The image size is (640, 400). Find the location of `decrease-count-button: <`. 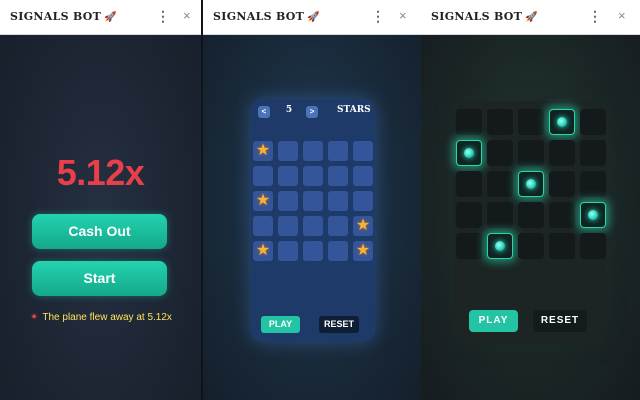

decrease-count-button: < is located at coordinates (264, 112).